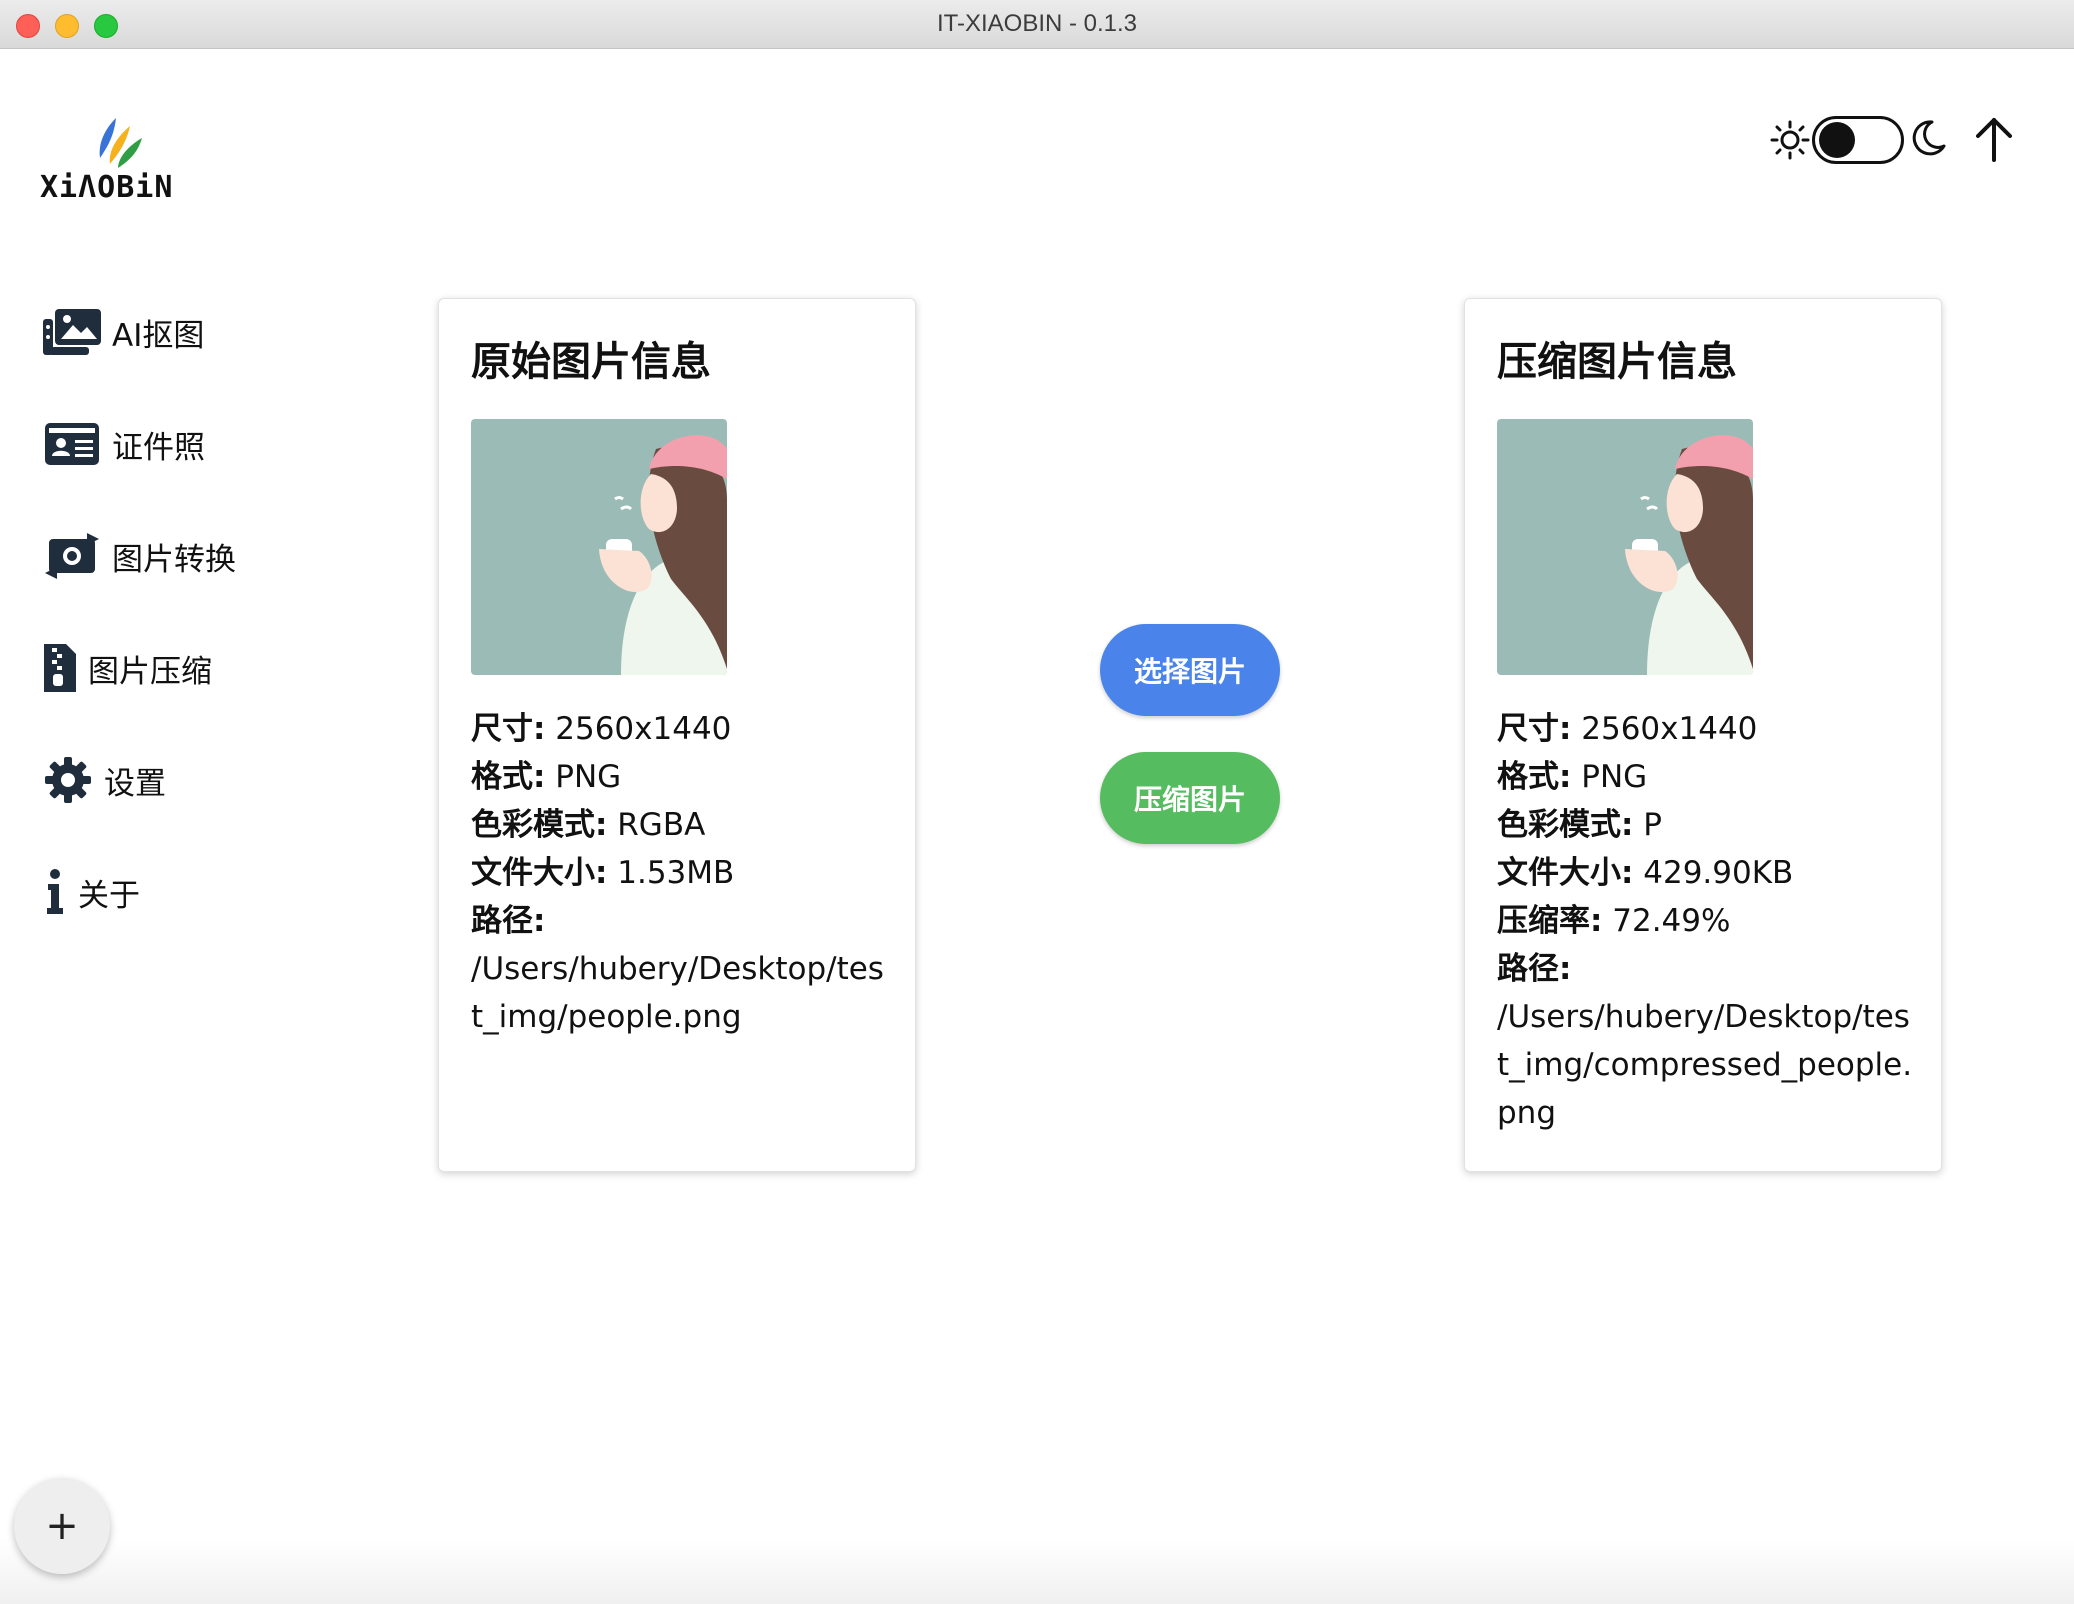  I want to click on card-title: 原始图片信息, so click(591, 362).